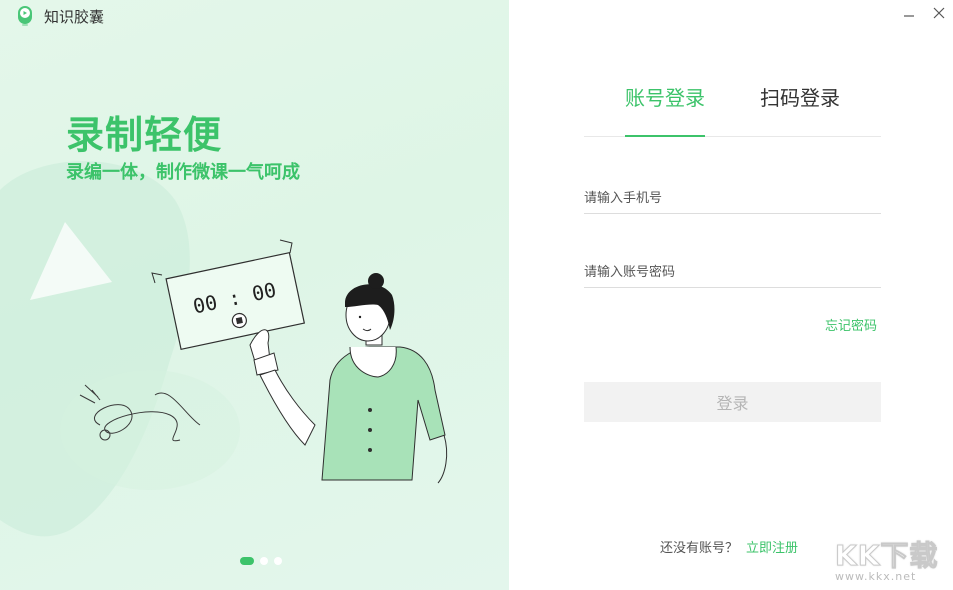 The image size is (953, 590). Describe the element at coordinates (732, 109) in the screenshot. I see `login-tabs: 账号登录 扫码登录` at that location.